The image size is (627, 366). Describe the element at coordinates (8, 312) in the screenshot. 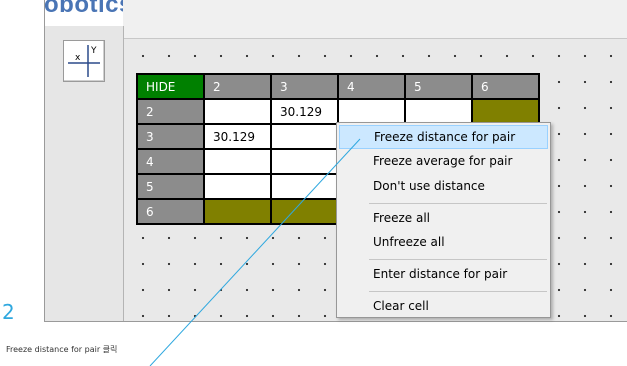

I see `step-number: 2` at that location.